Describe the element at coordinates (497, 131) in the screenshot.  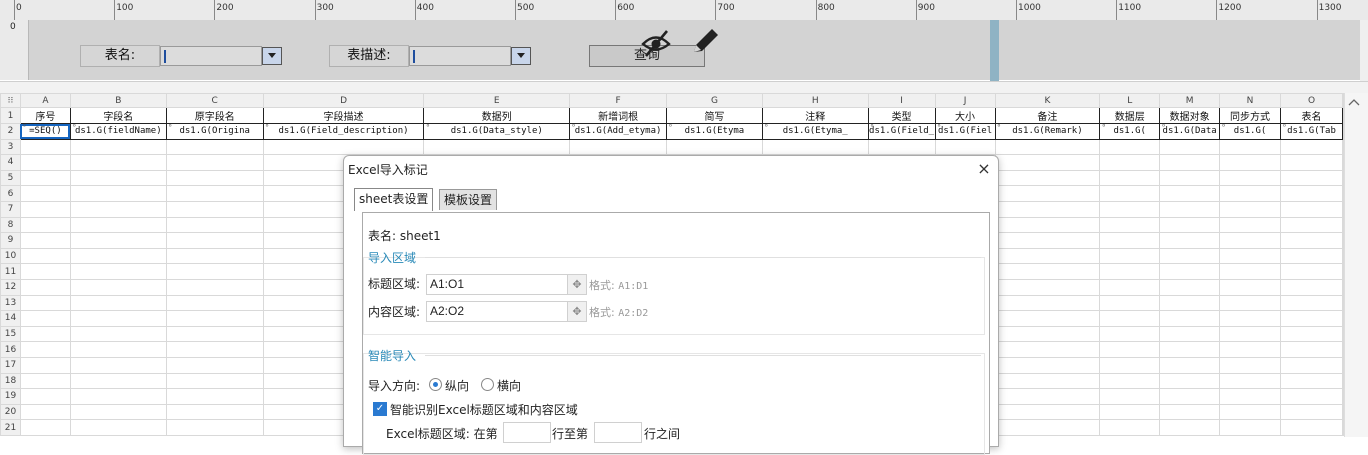
I see `grid-cell: ⁸ ds1.G(Data_style)` at that location.